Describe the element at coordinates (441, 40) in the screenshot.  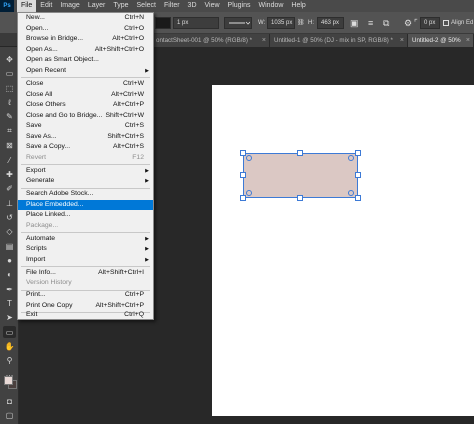
I see `tab-untitled-2: Untitled-2 @ 50% ×` at that location.